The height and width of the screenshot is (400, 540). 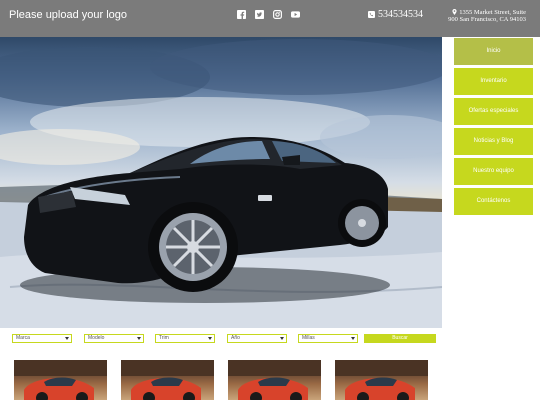 What do you see at coordinates (295, 14) in the screenshot?
I see `youtube-icon` at bounding box center [295, 14].